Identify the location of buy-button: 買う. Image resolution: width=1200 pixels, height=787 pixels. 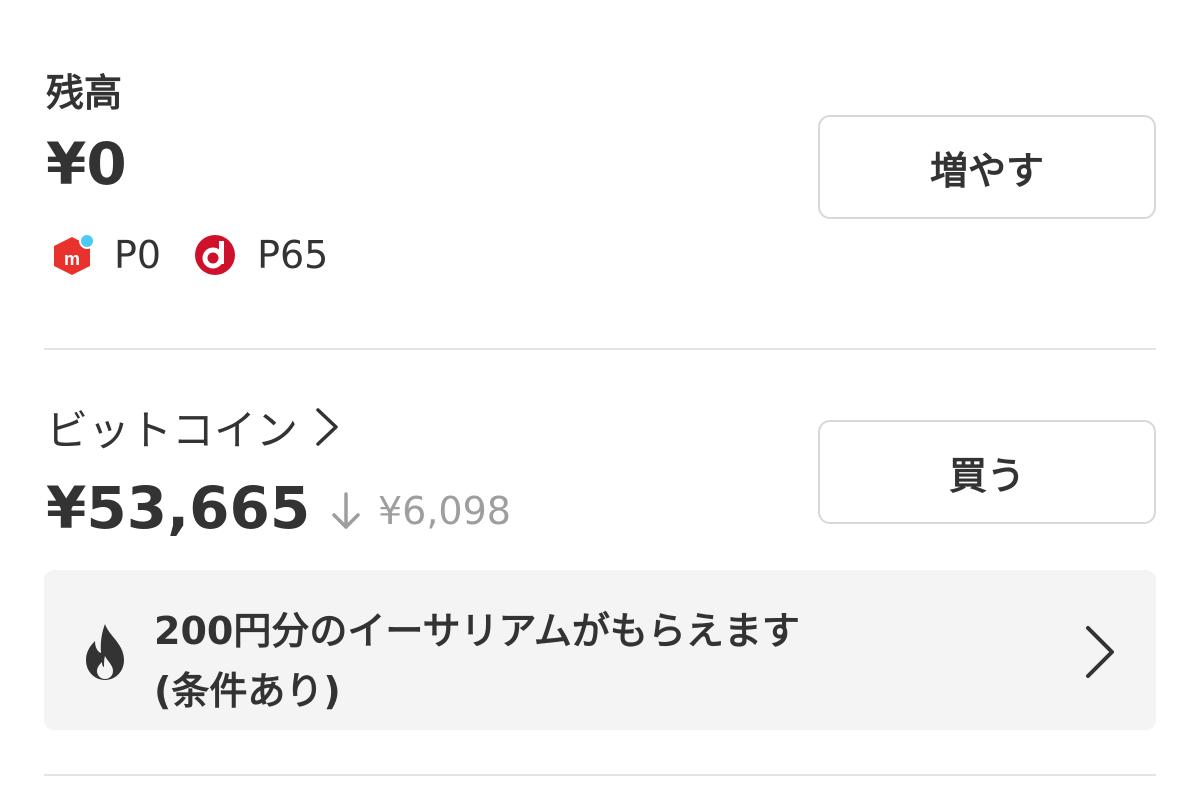
(987, 472).